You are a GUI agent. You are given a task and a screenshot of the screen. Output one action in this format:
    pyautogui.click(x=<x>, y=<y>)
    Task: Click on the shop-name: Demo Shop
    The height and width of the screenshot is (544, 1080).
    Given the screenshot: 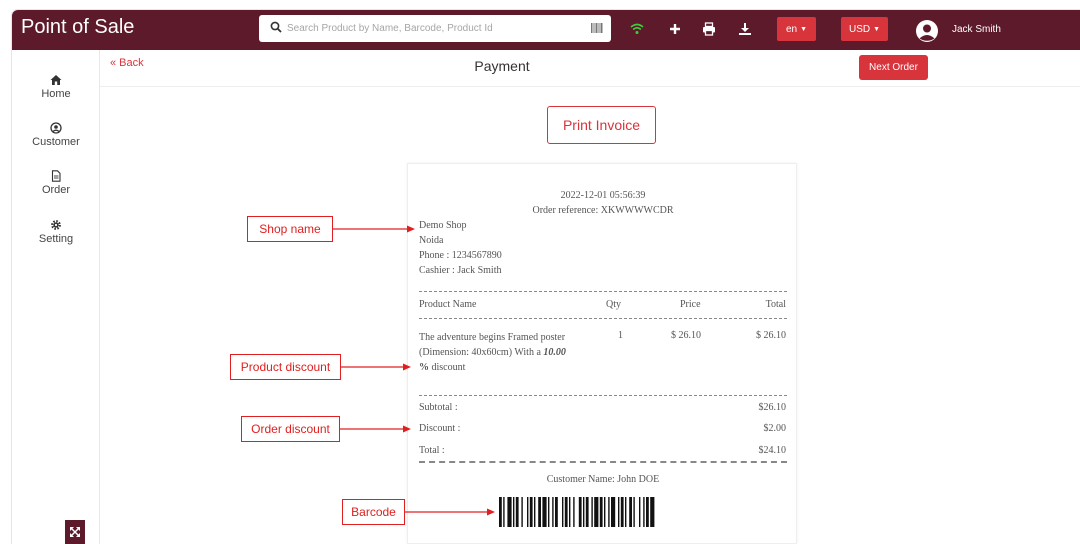 What is the action you would take?
    pyautogui.click(x=443, y=225)
    